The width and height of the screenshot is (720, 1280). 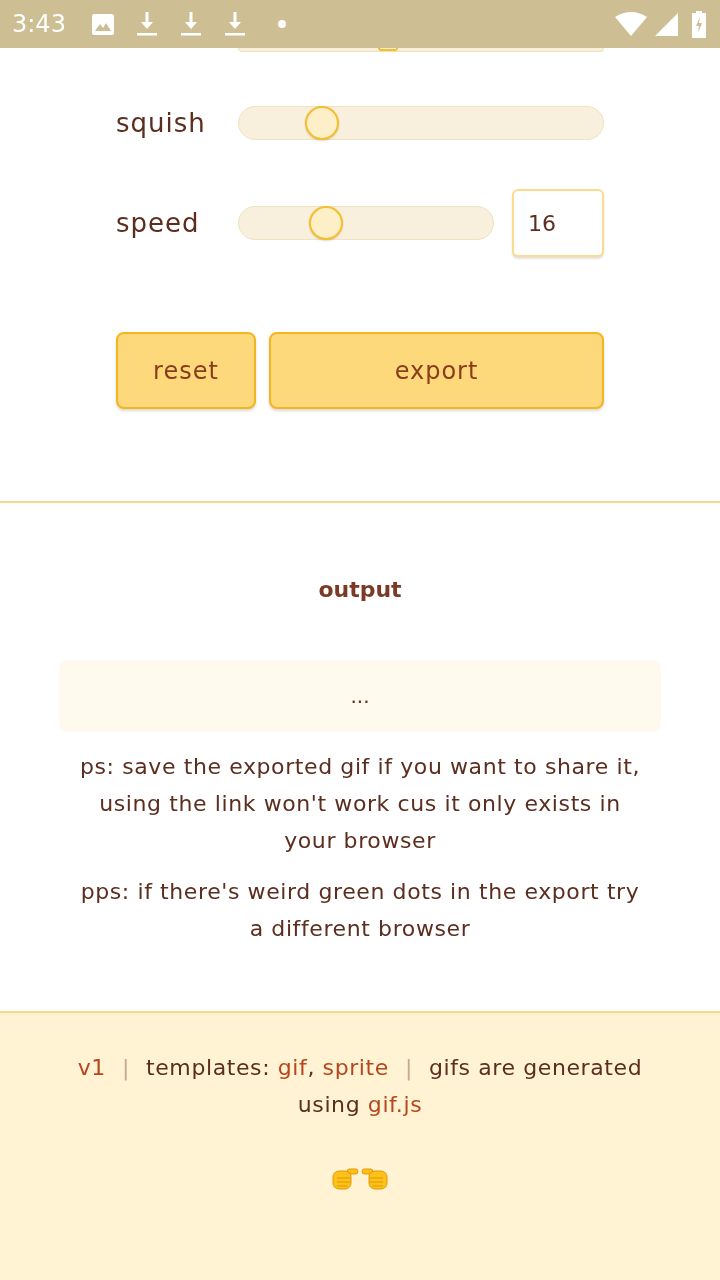 I want to click on status-time: 3:43, so click(x=39, y=24).